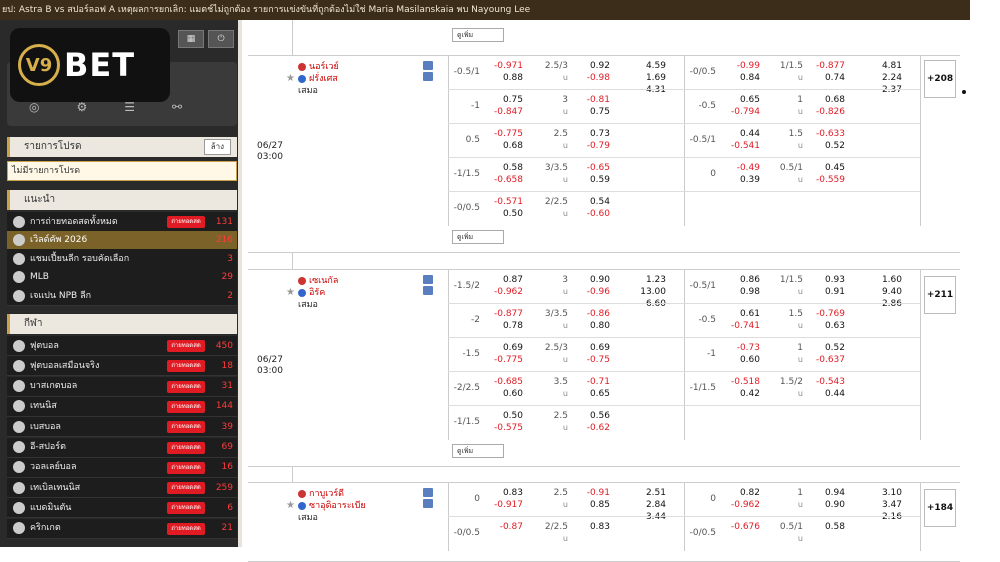 The width and height of the screenshot is (1000, 562). Describe the element at coordinates (824, 78) in the screenshot. I see `odds-value: 0.74` at that location.